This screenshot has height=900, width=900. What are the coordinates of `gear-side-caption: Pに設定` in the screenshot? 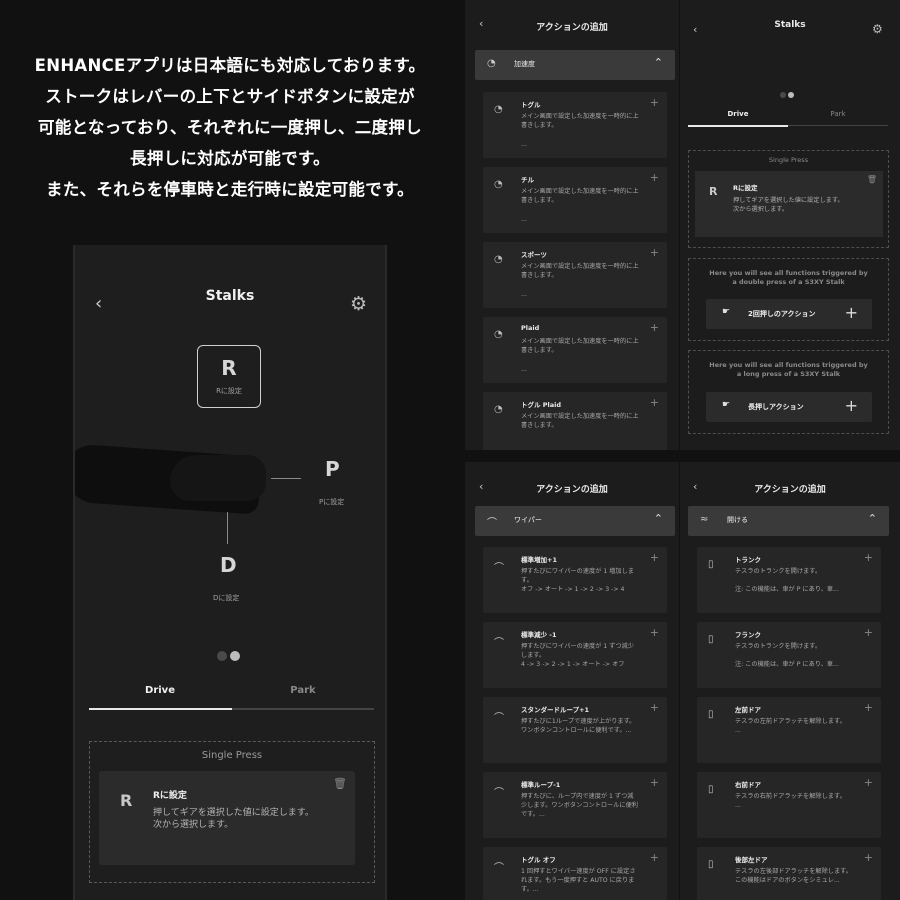 It's located at (332, 502).